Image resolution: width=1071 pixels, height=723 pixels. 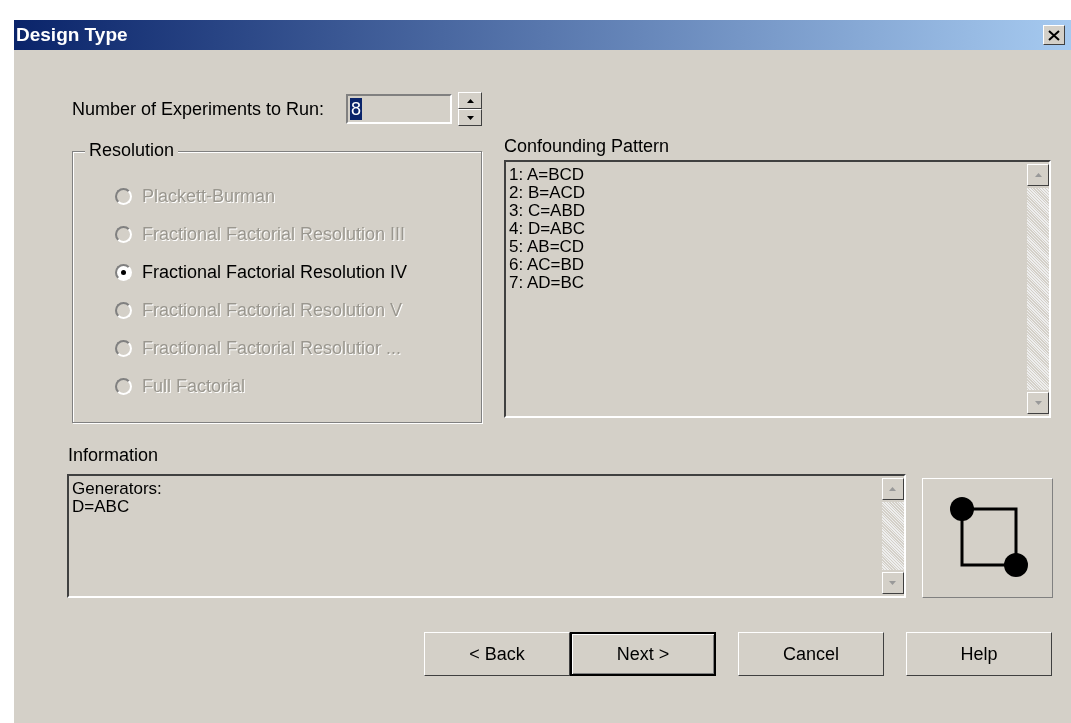 I want to click on information-line: Generators:, so click(x=117, y=489).